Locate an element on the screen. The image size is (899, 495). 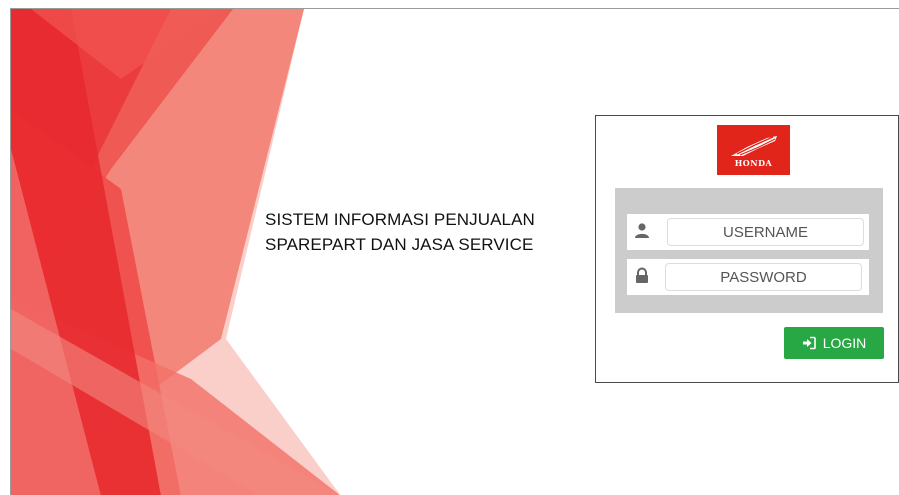
password-row is located at coordinates (748, 277).